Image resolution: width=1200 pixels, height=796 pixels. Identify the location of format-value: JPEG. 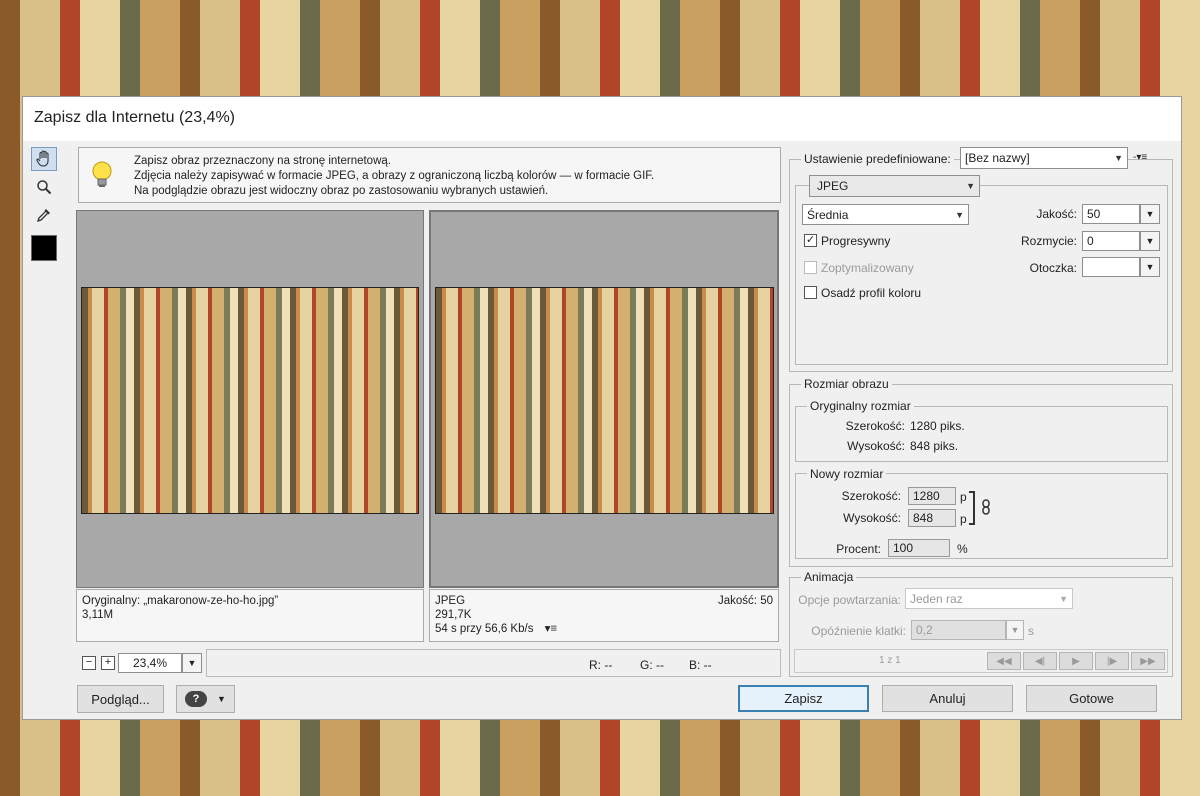
(833, 186).